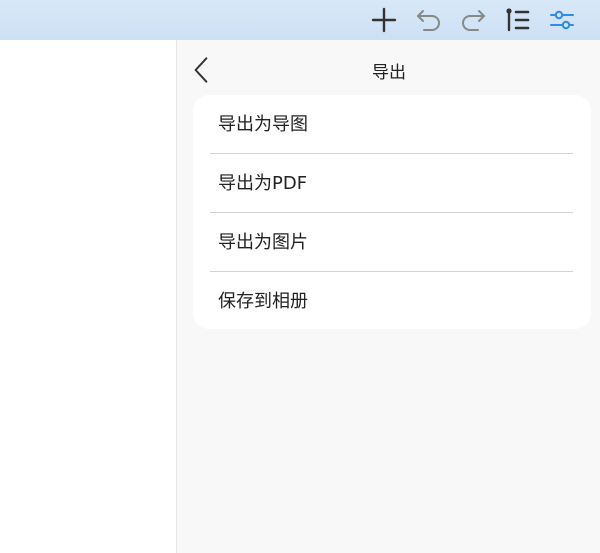 The height and width of the screenshot is (553, 600). Describe the element at coordinates (263, 242) in the screenshot. I see `menu-item-label: 导出为图片` at that location.